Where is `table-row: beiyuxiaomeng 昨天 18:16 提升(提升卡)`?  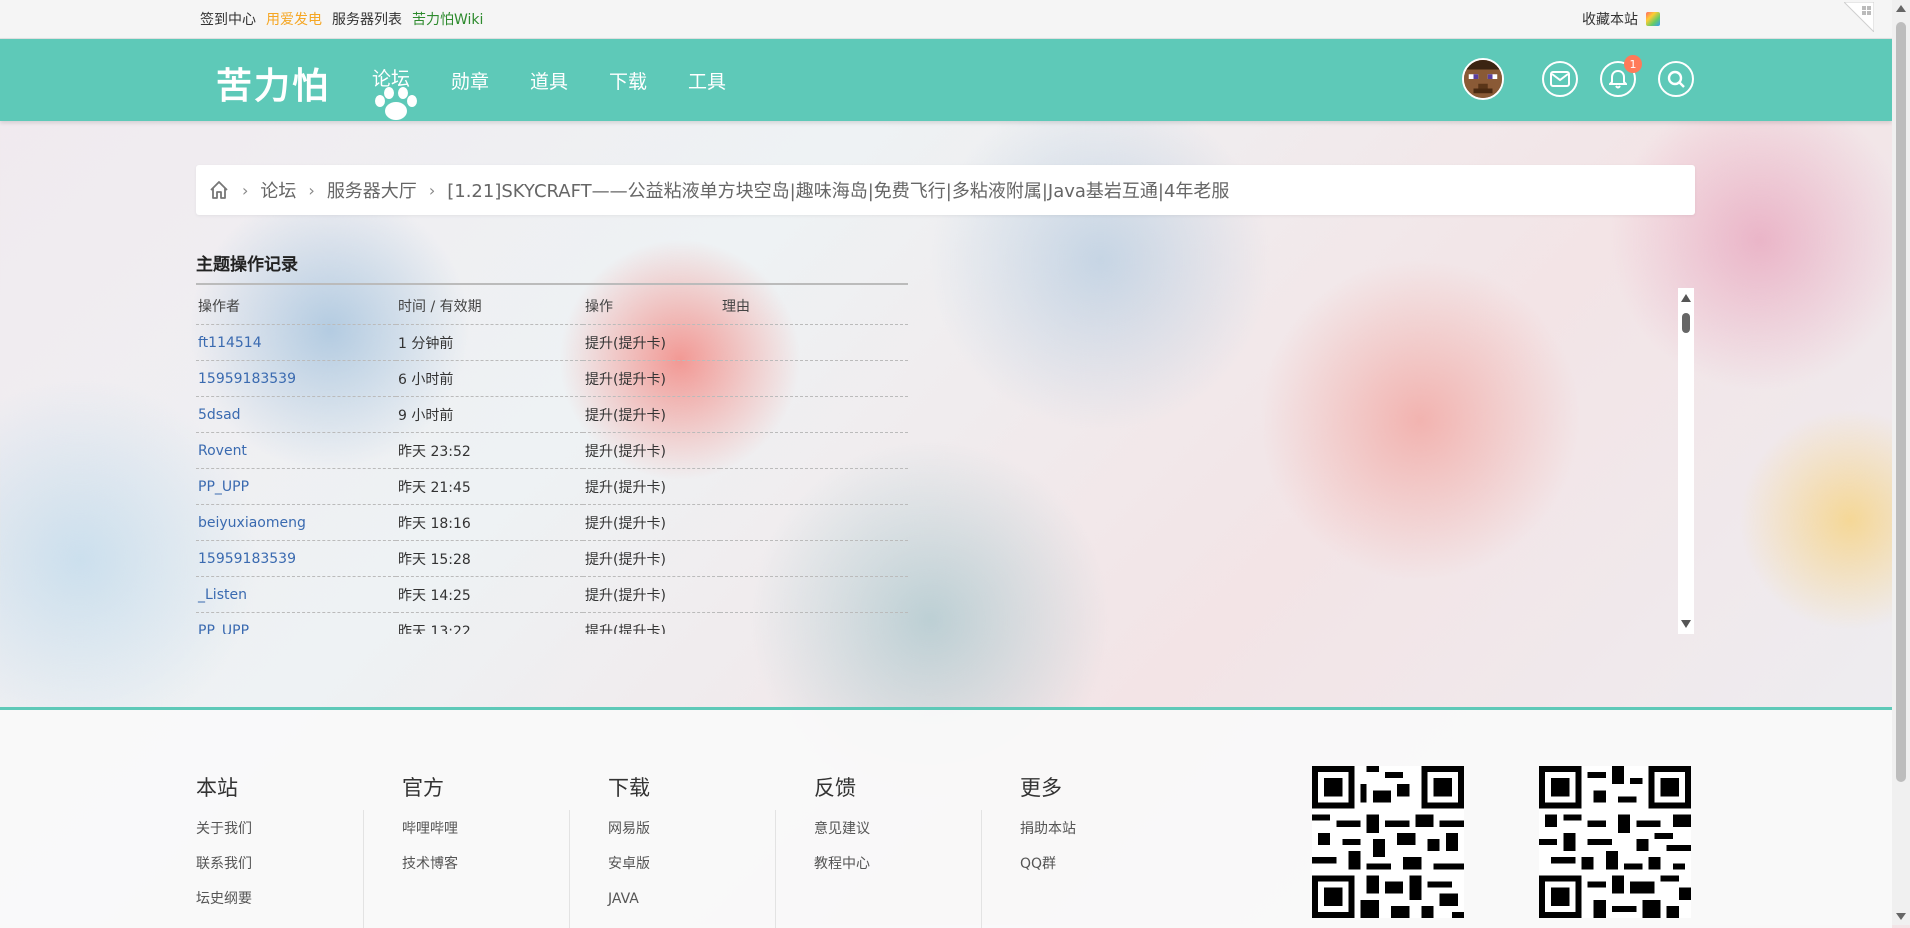 table-row: beiyuxiaomeng 昨天 18:16 提升(提升卡) is located at coordinates (552, 522).